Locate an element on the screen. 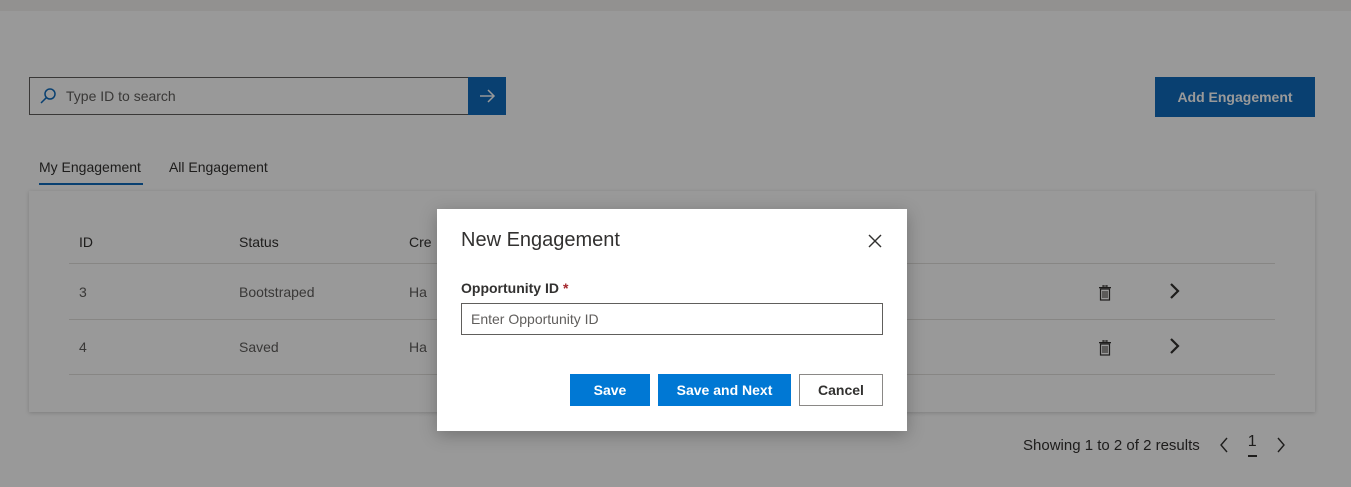 The width and height of the screenshot is (1351, 487). close-icon is located at coordinates (875, 241).